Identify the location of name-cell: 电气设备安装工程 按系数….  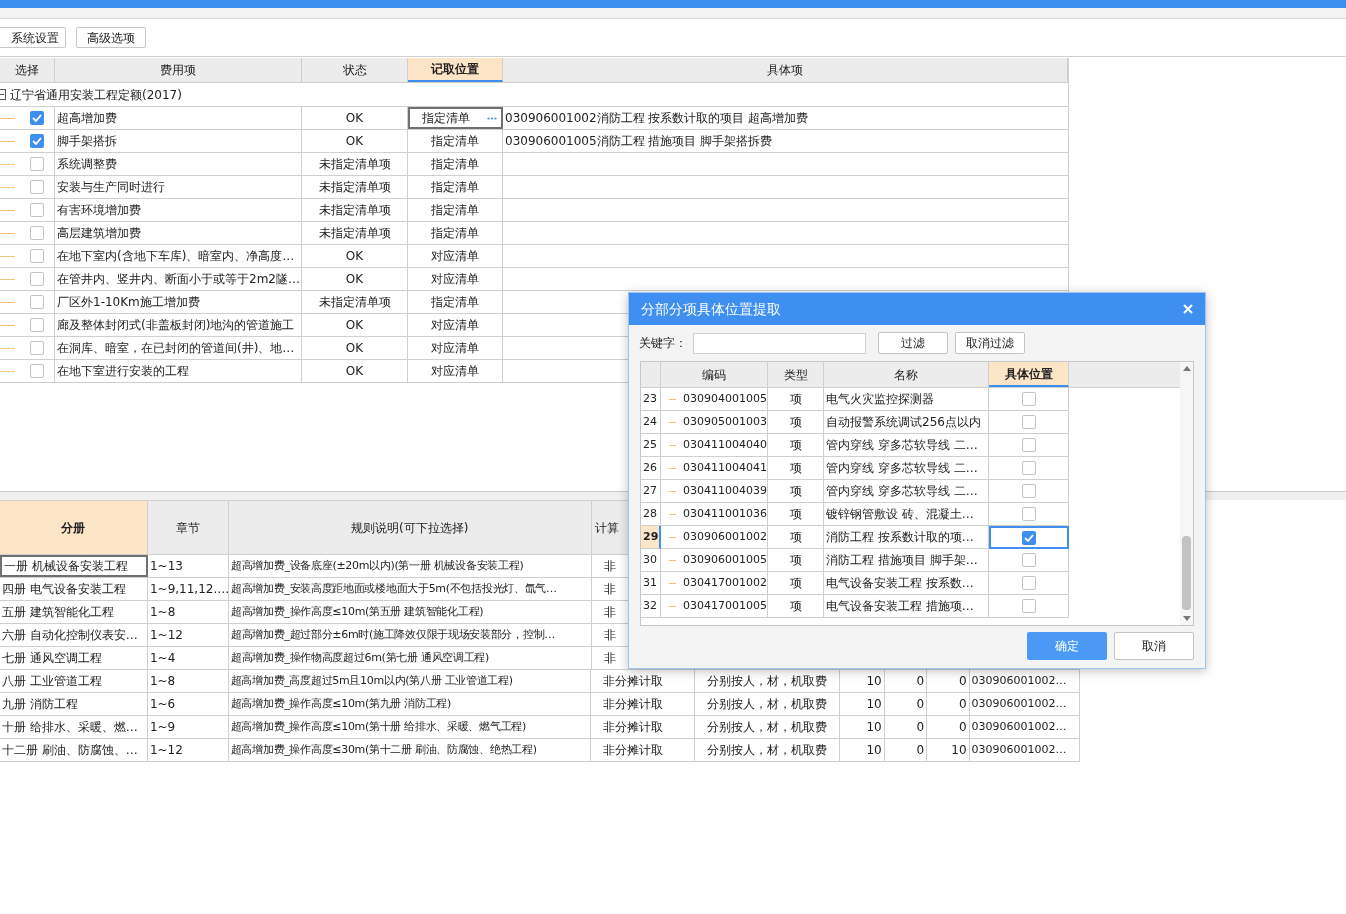
(906, 583).